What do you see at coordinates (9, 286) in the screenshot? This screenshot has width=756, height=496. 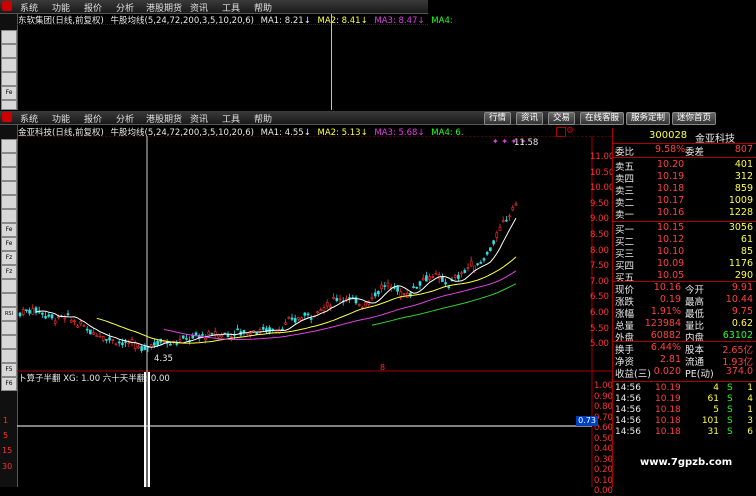 I see `tool-chart2-icon` at bounding box center [9, 286].